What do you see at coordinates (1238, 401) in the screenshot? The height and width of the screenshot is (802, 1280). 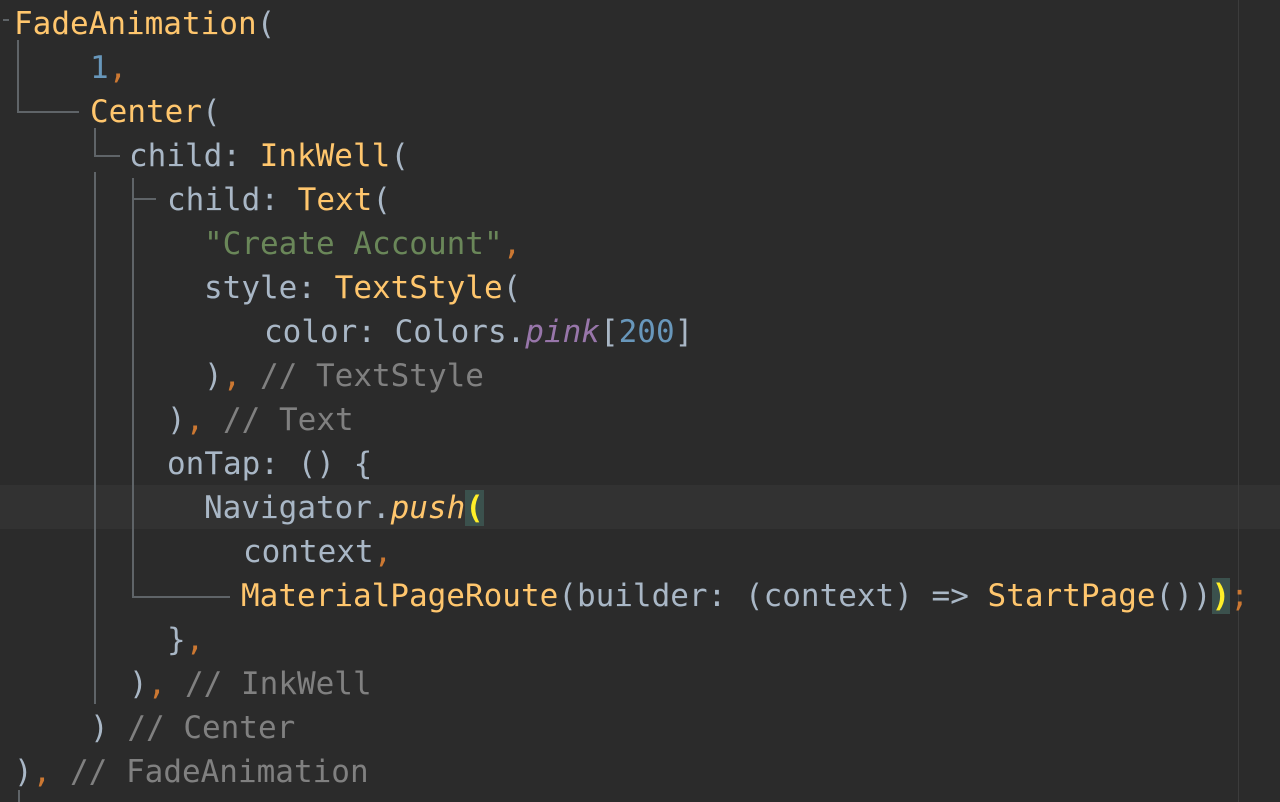 I see `right-margin-guide` at bounding box center [1238, 401].